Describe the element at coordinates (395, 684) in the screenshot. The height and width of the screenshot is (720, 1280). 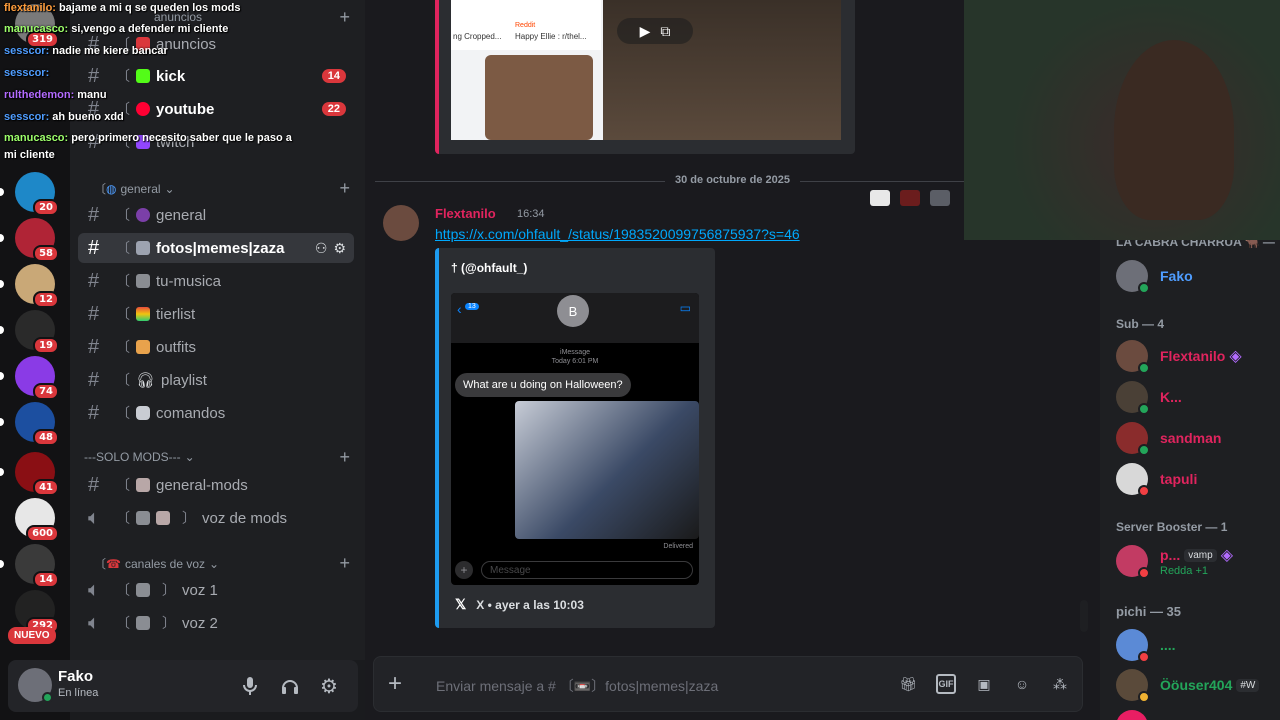
I see `attach-icon: +` at that location.